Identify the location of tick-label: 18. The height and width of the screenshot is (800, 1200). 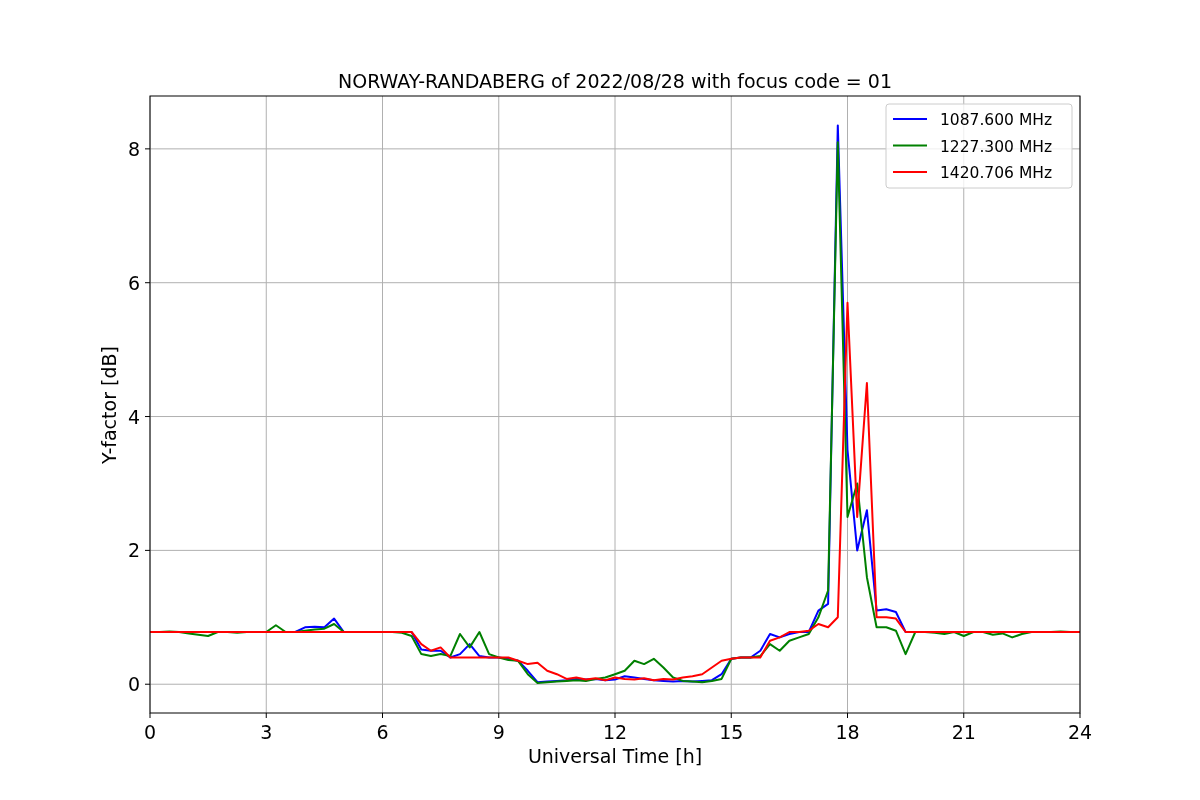
(847, 732).